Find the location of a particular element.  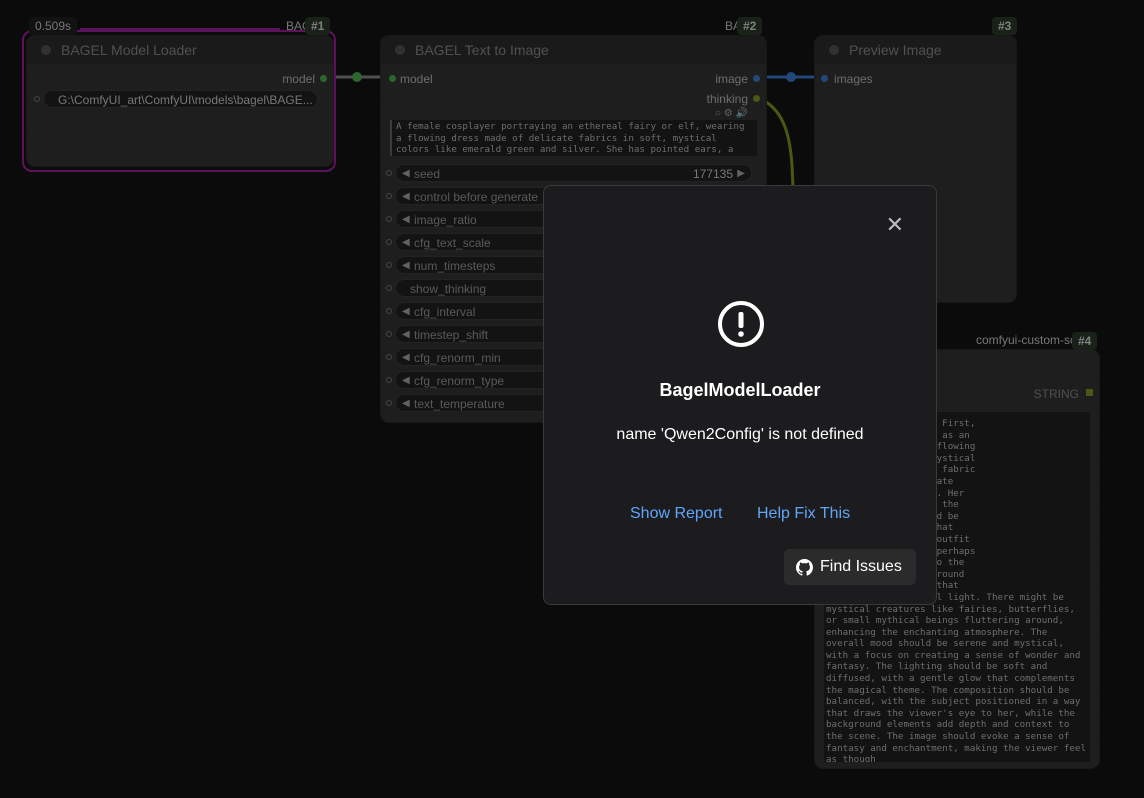

show-report-button: Show Report is located at coordinates (676, 514).